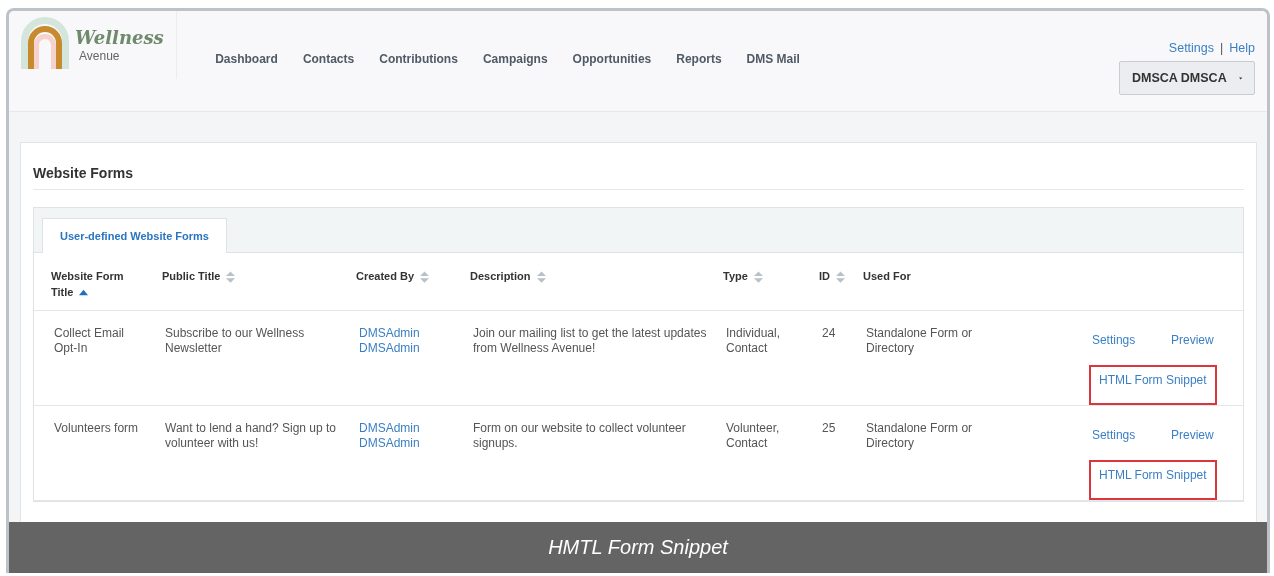 The image size is (1274, 576). I want to click on nav-link: Dashboard, so click(246, 81).